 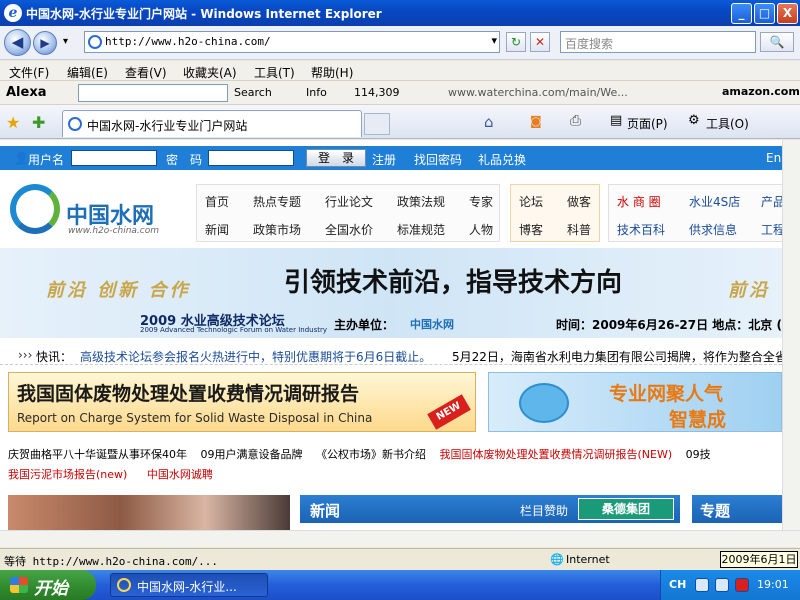 I want to click on back-button: ◀, so click(x=17, y=42).